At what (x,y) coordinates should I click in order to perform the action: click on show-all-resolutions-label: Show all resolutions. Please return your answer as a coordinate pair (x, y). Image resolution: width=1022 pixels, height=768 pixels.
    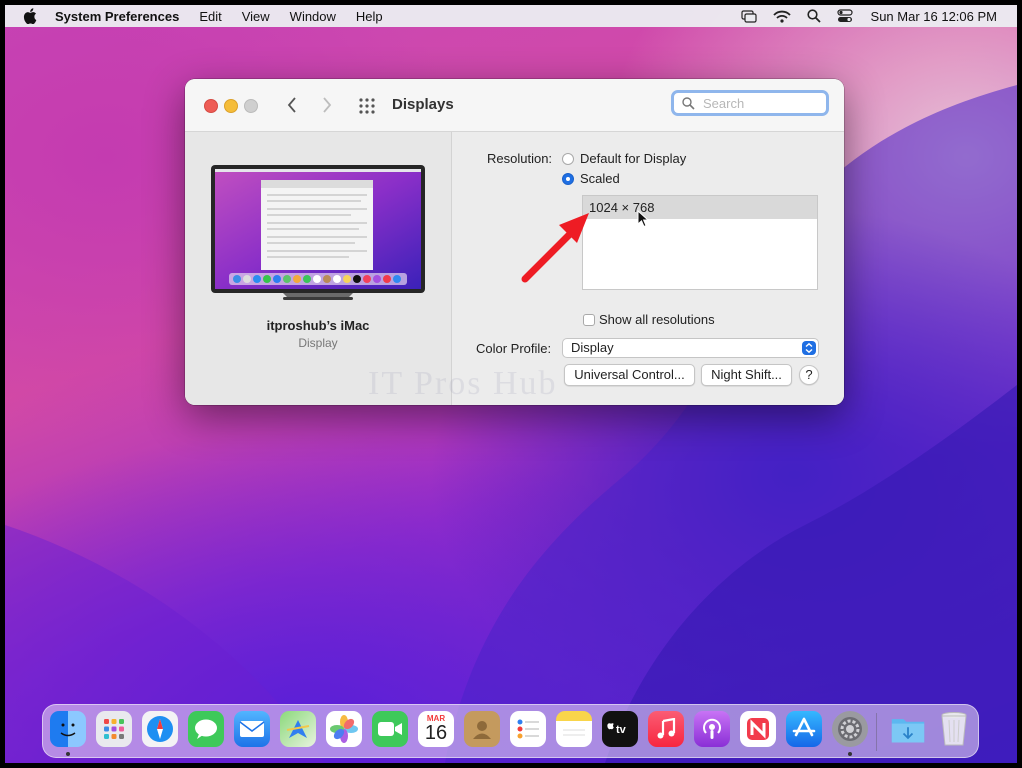
    Looking at the image, I should click on (657, 319).